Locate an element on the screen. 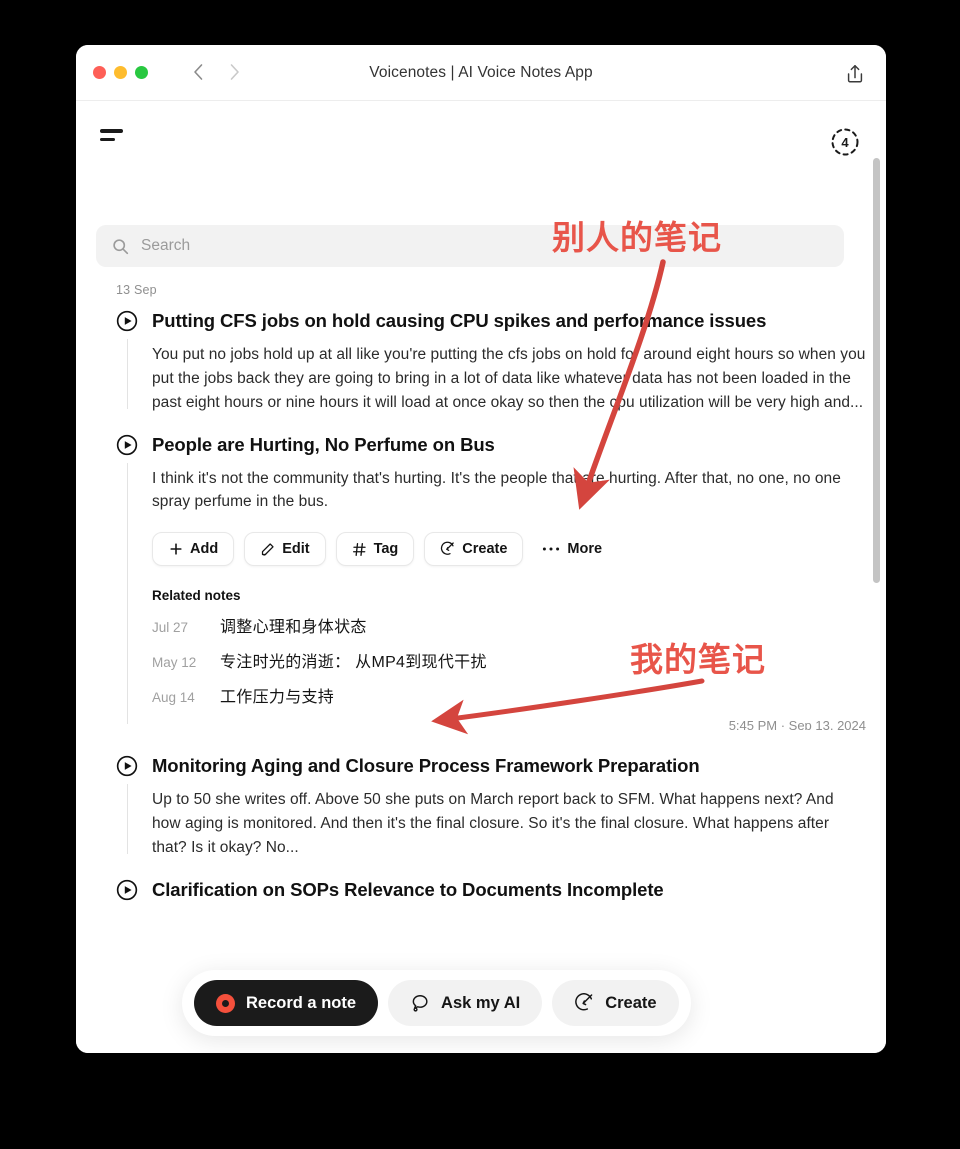 The width and height of the screenshot is (960, 1149). edit-button-label: Edit is located at coordinates (296, 549).